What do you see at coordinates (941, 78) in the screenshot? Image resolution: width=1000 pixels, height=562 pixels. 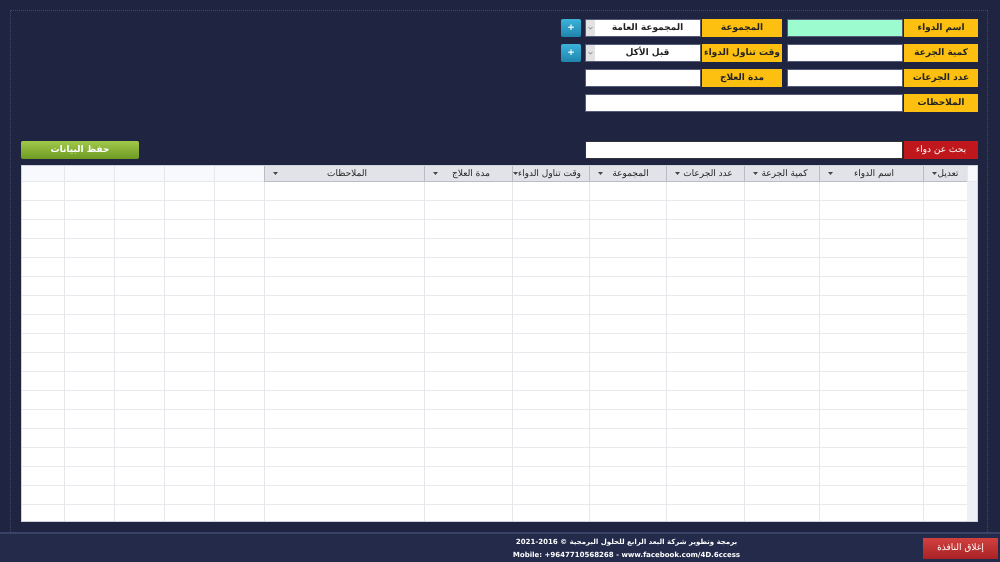 I see `field-label: عدد الجرعات` at bounding box center [941, 78].